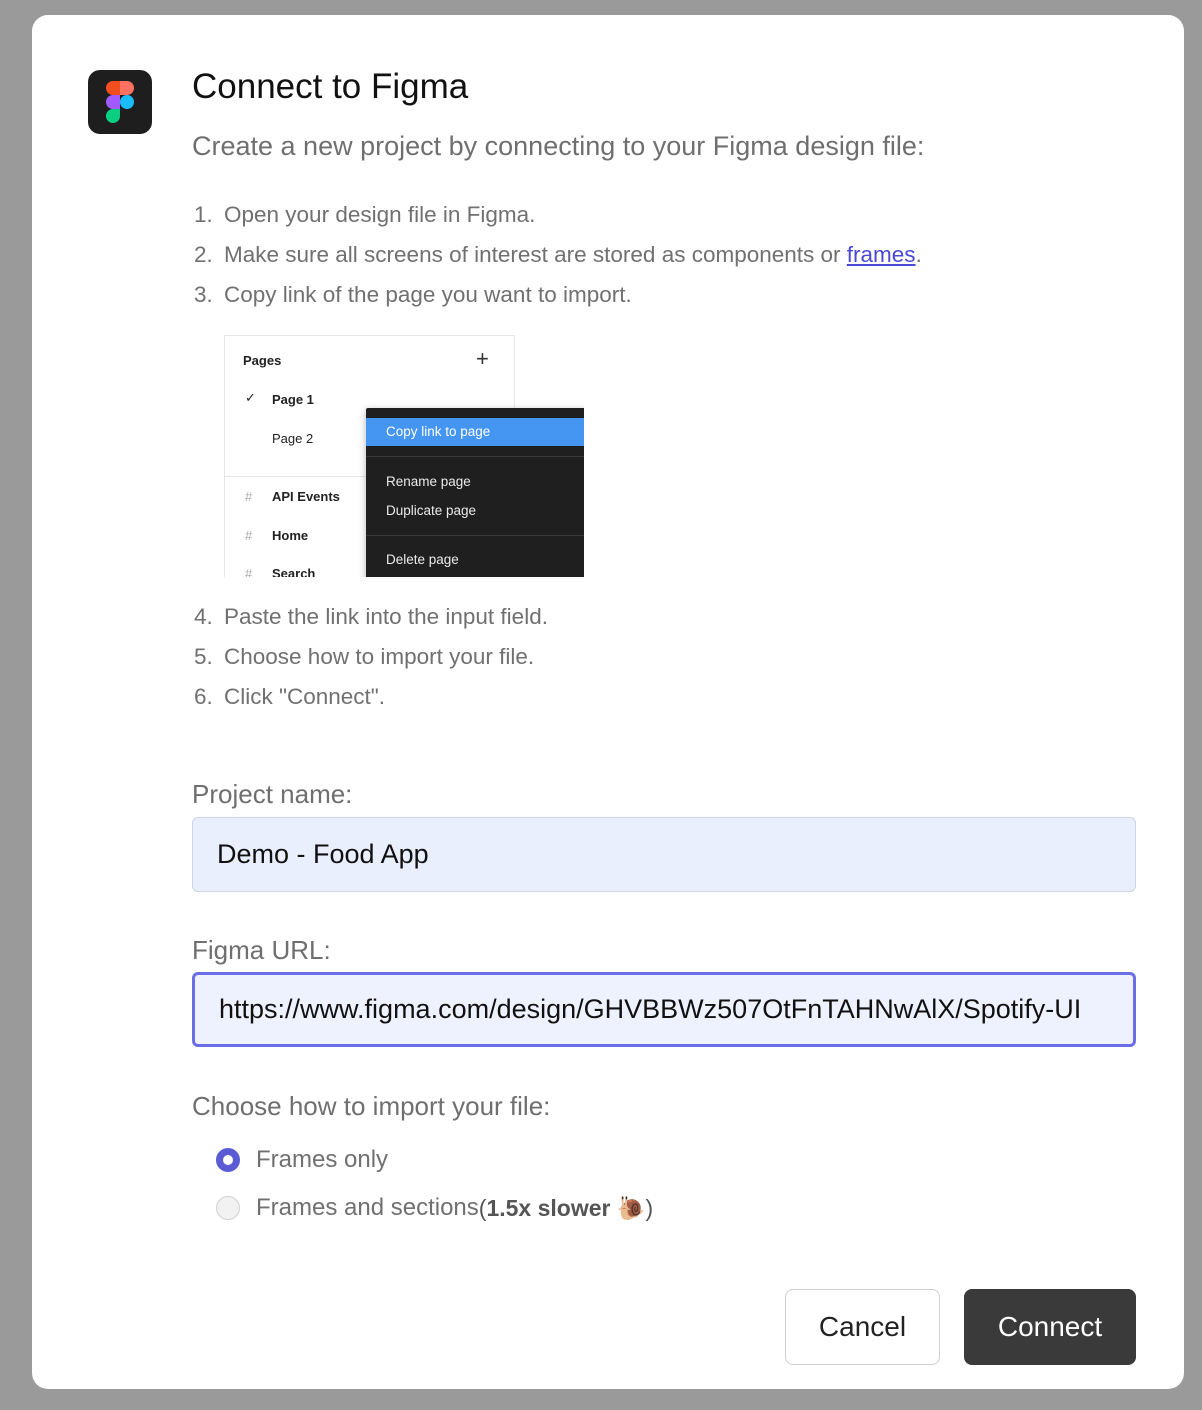  I want to click on menu-item-duplicate: Duplicate page, so click(431, 510).